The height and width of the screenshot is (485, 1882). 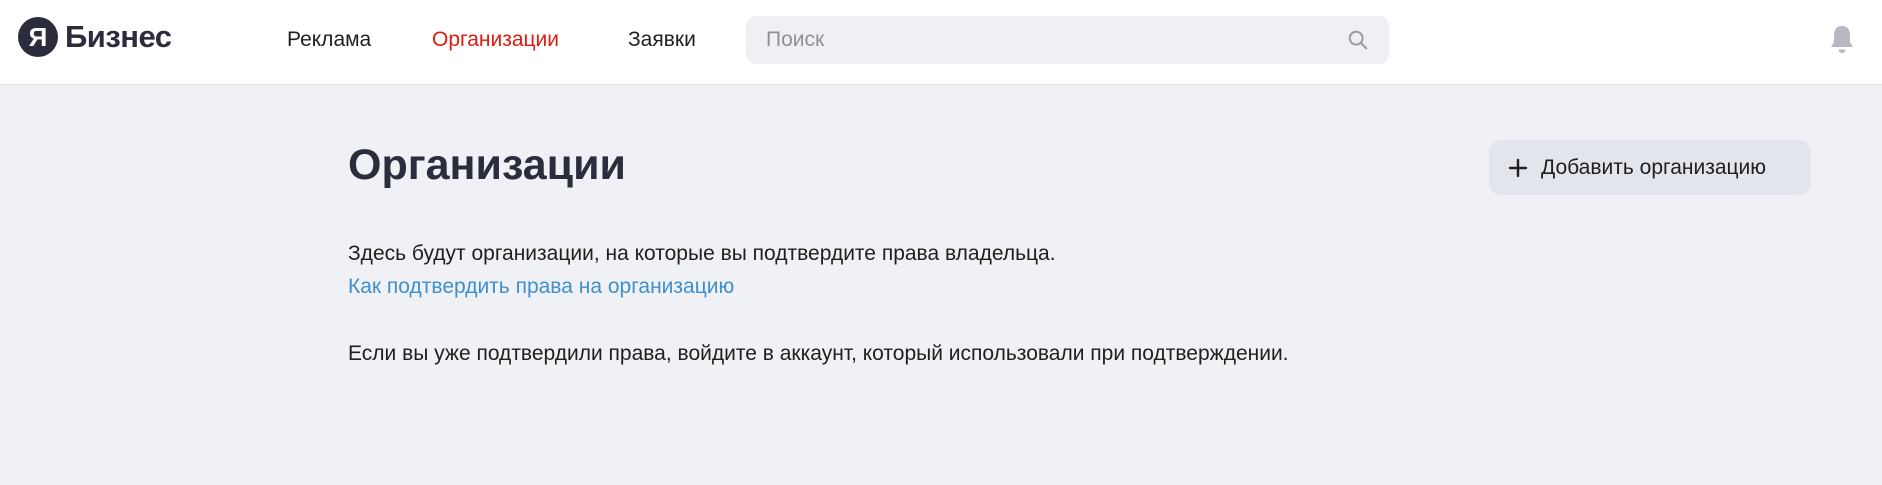 What do you see at coordinates (329, 40) in the screenshot?
I see `nav-ads: Реклама` at bounding box center [329, 40].